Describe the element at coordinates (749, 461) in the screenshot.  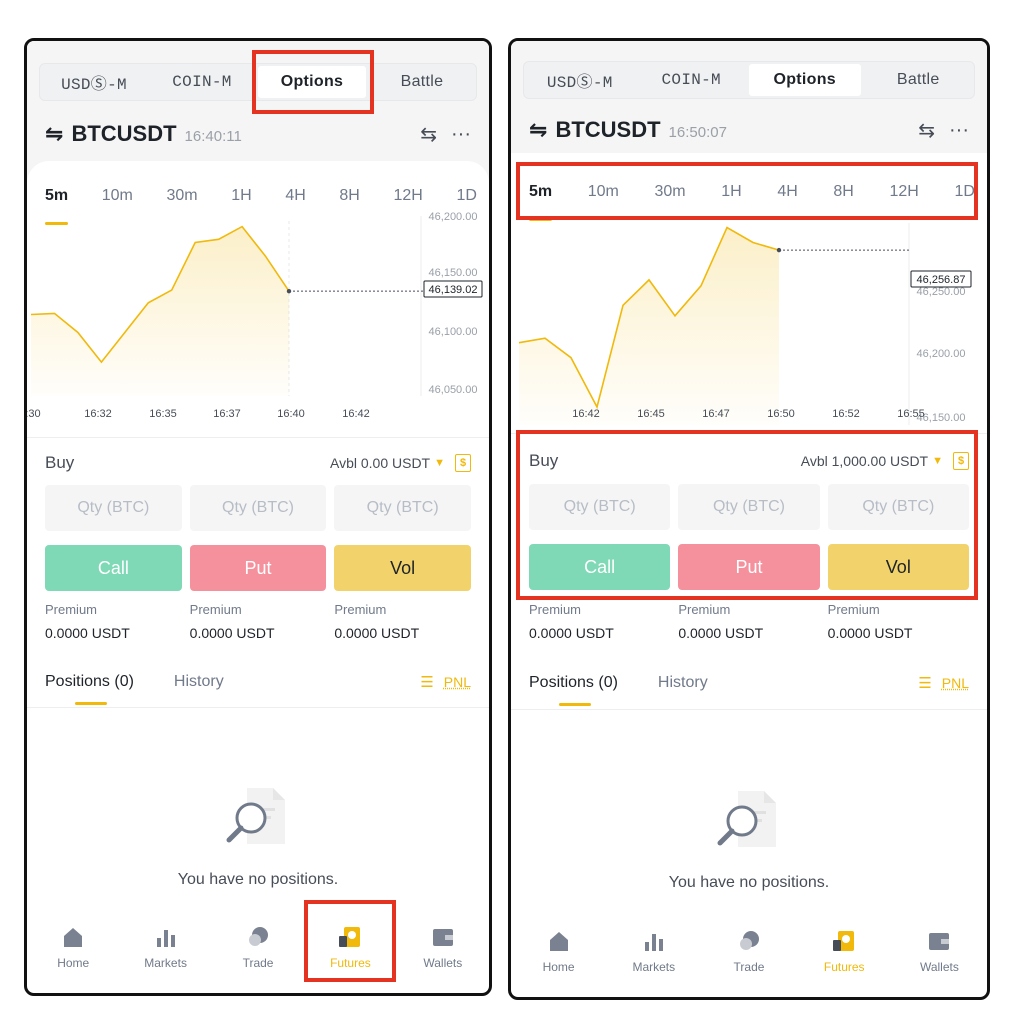
I see `buy-row: Buy Avbl 1,000.00 USDT ▼ $` at that location.